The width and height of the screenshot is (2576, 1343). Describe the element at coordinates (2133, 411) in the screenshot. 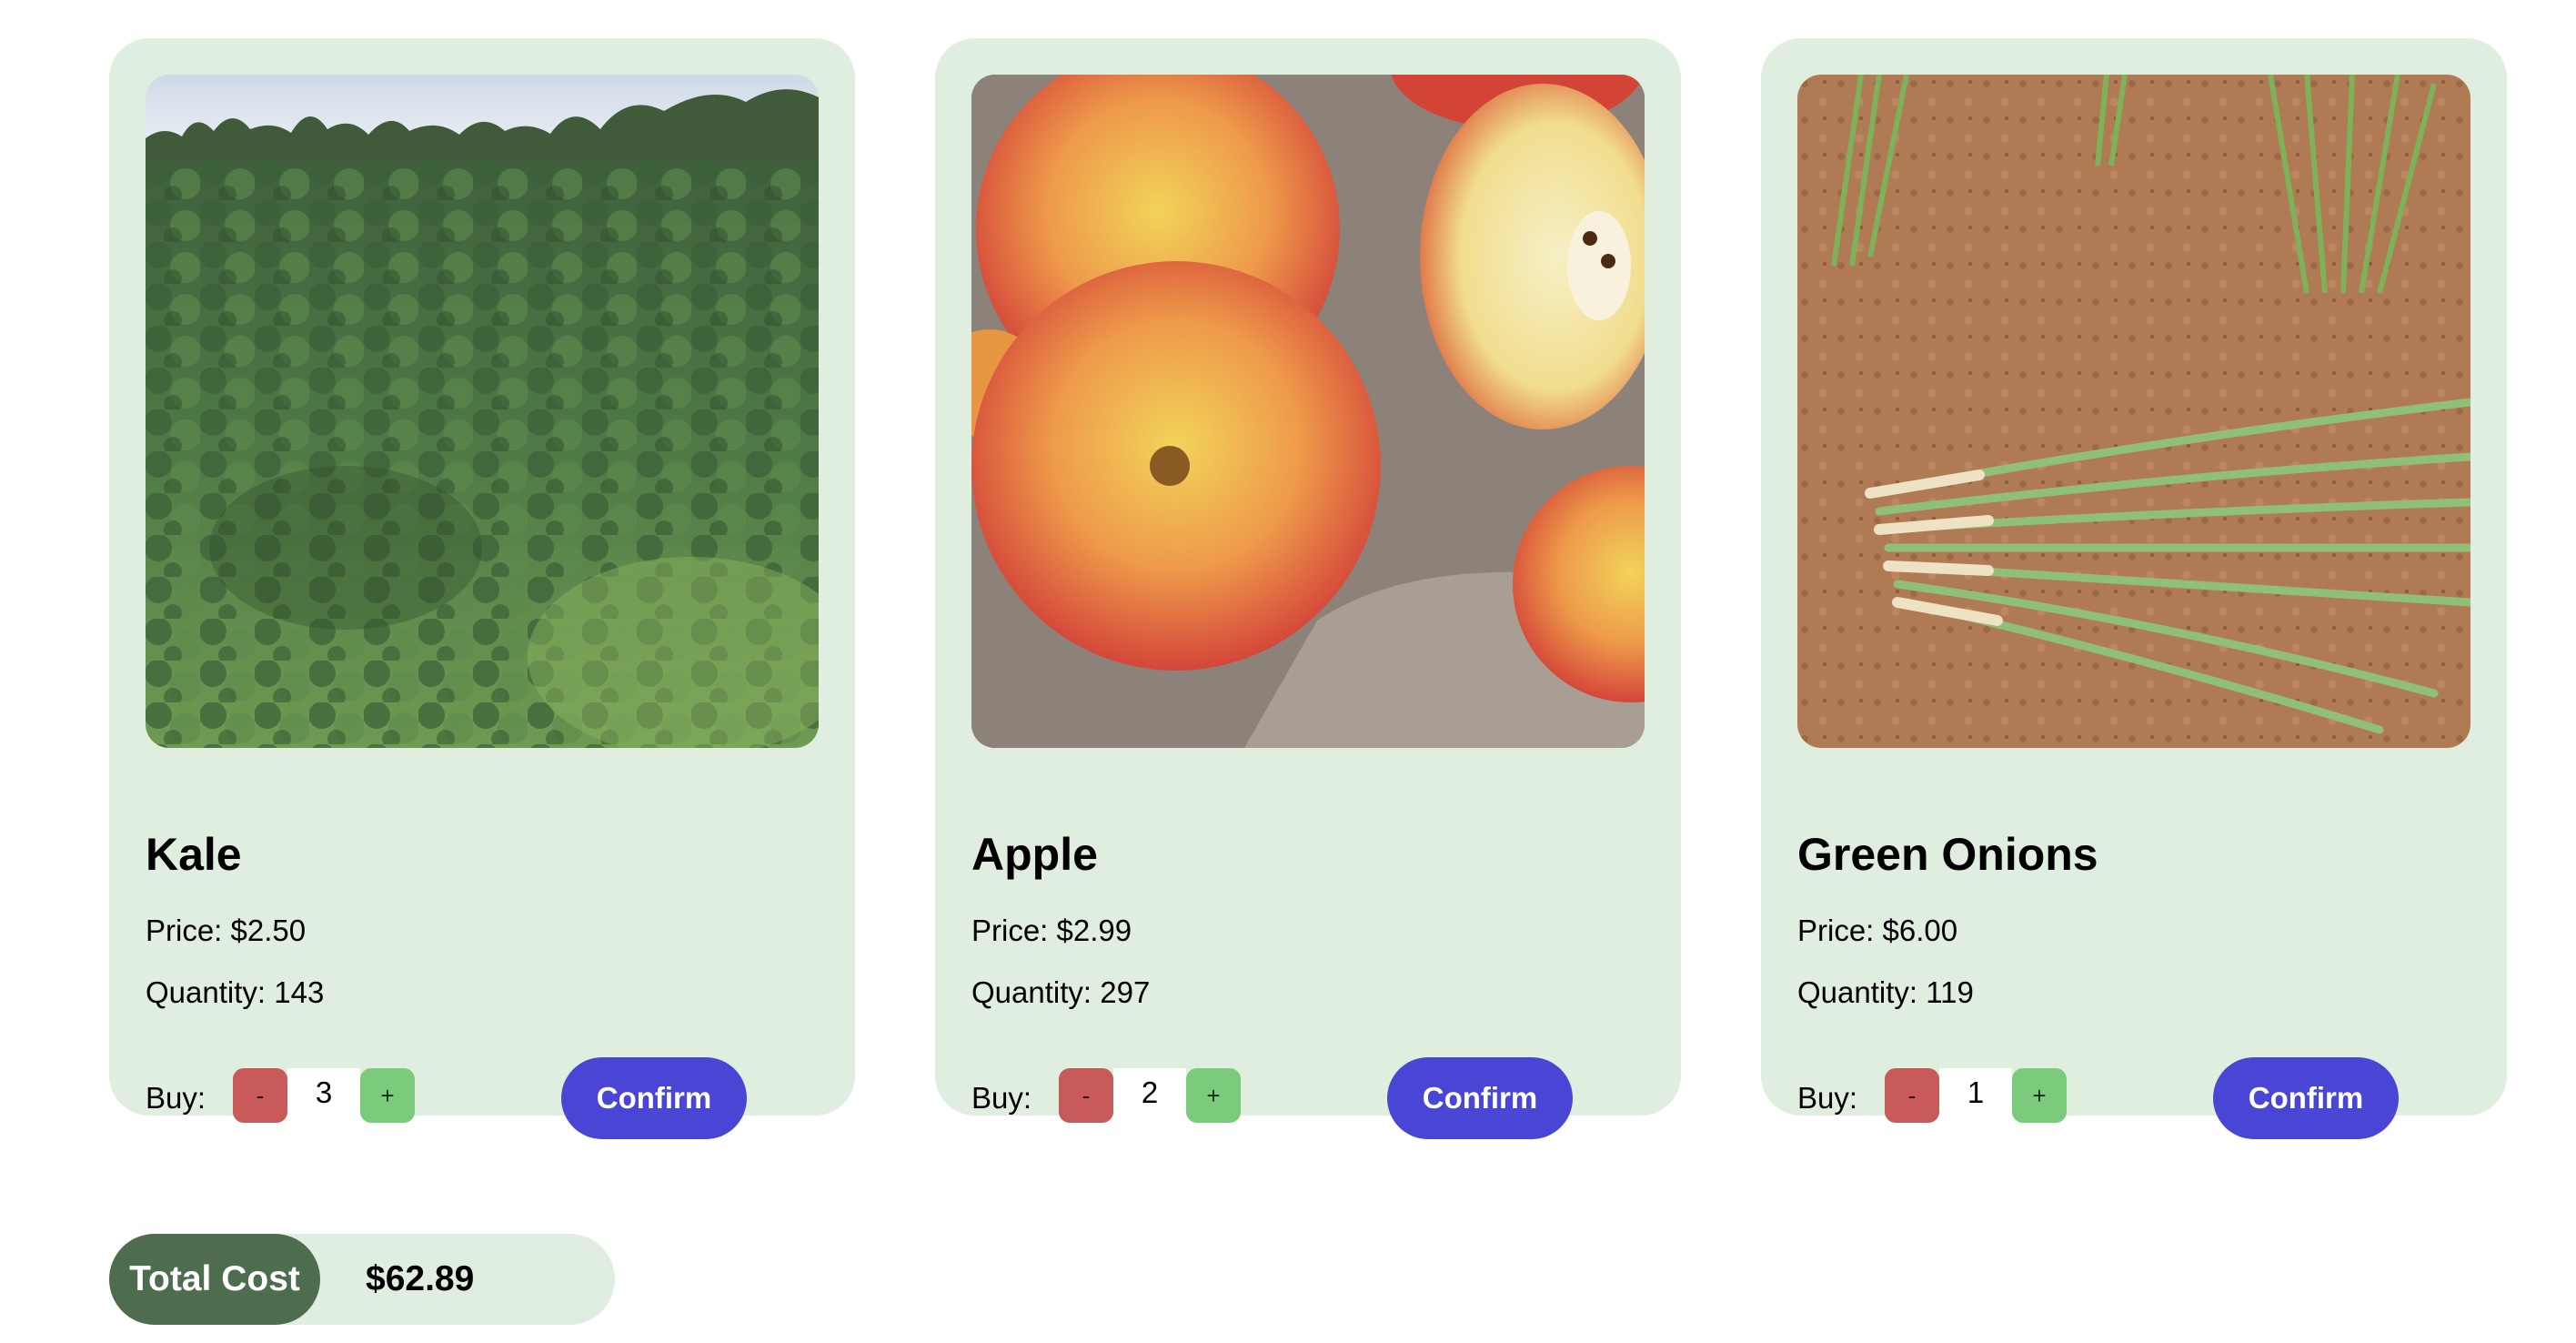

I see `green-onions-photo` at that location.